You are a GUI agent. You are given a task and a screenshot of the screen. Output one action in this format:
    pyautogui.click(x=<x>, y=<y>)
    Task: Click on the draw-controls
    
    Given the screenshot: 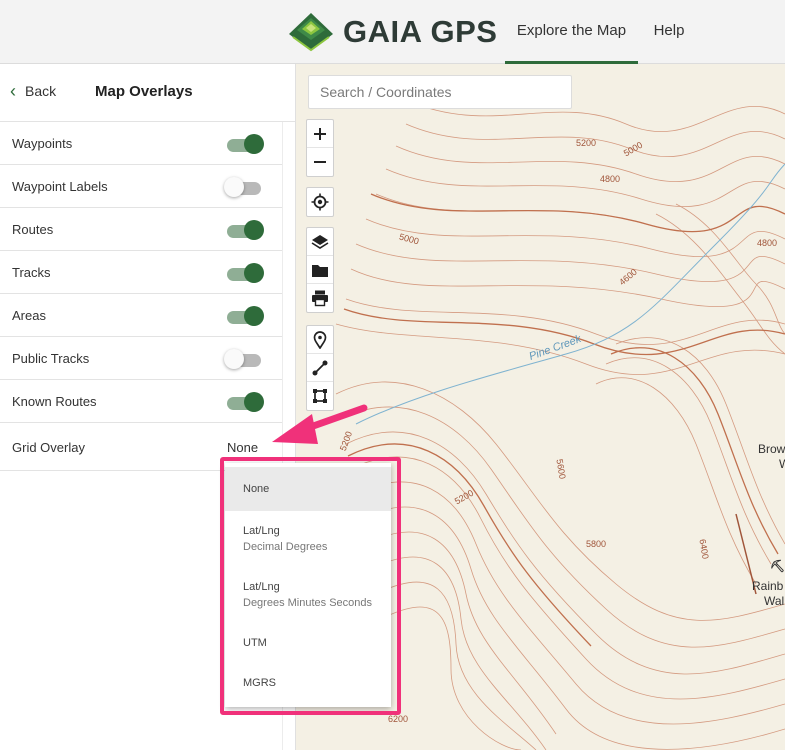 What is the action you would take?
    pyautogui.click(x=320, y=368)
    